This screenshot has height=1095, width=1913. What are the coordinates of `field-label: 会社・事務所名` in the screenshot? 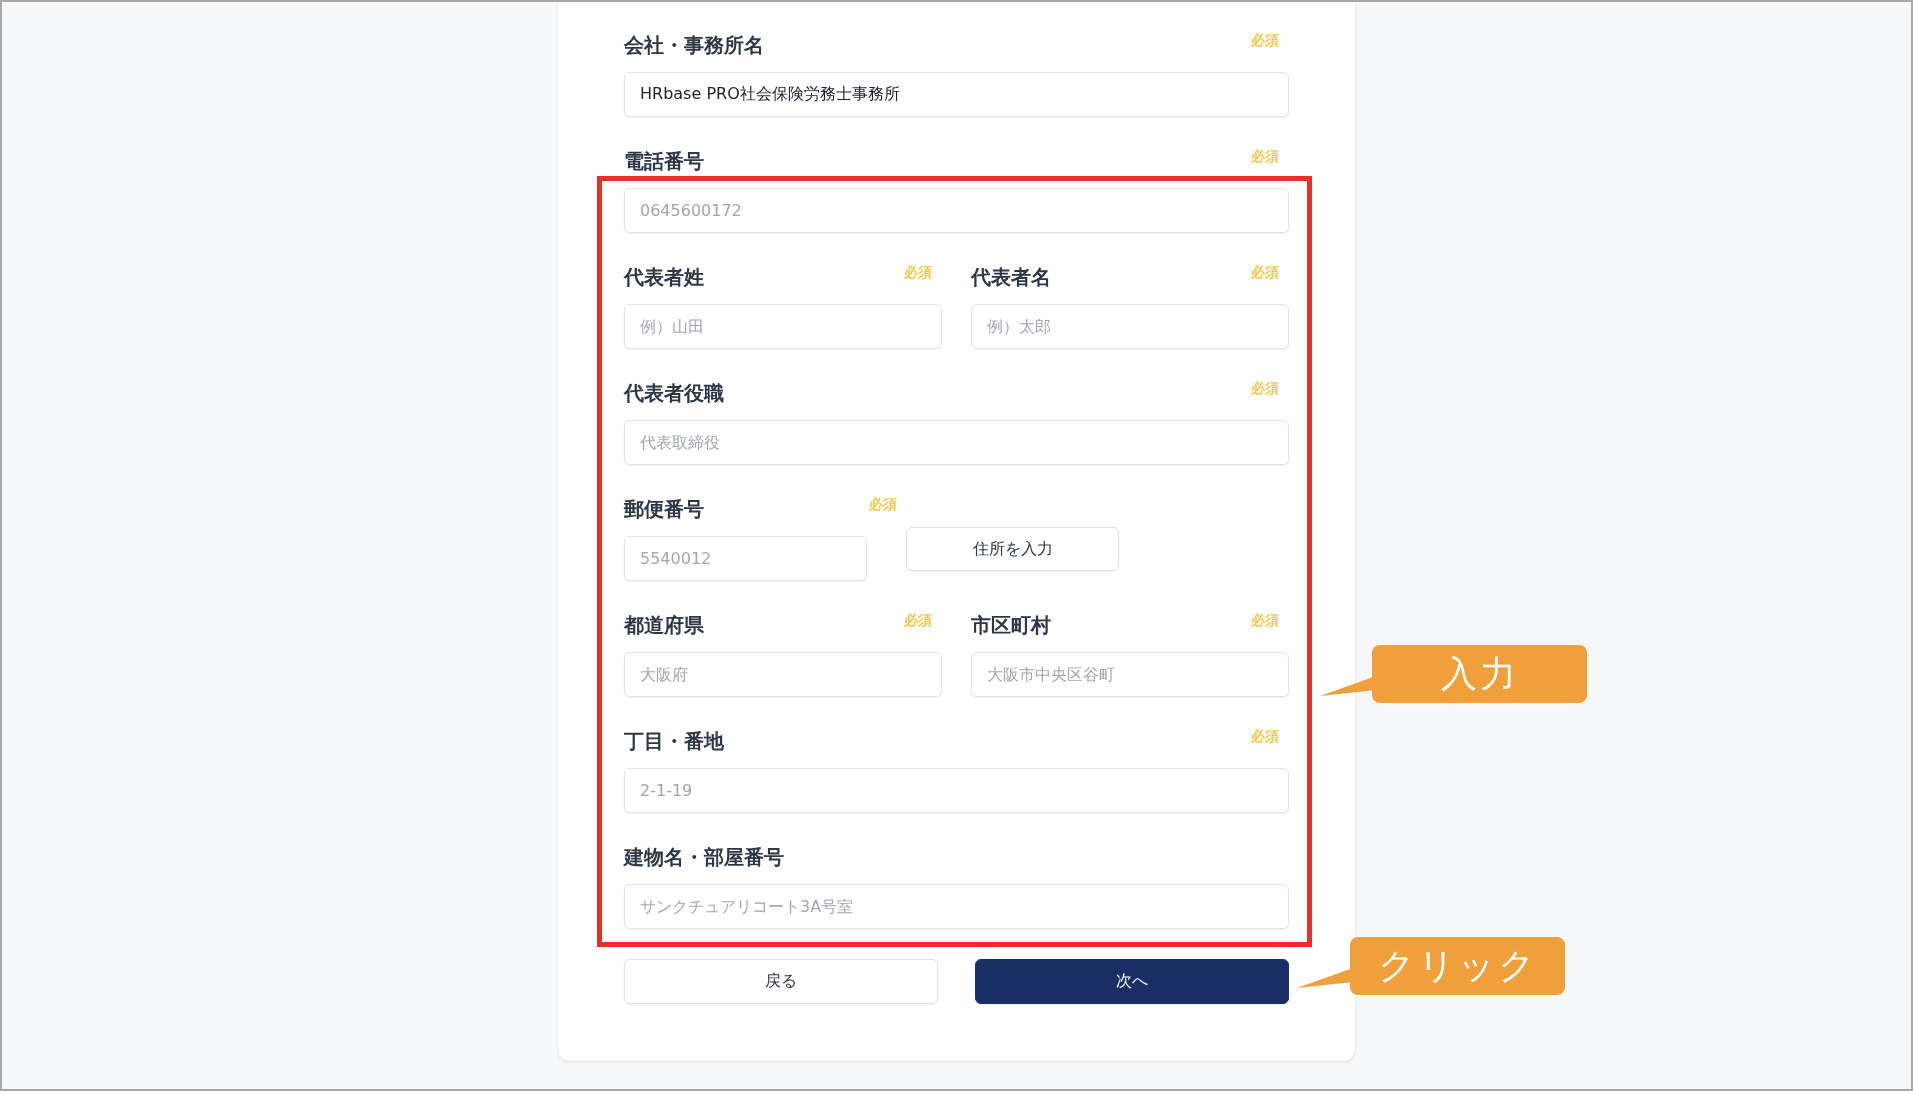 It's located at (694, 45).